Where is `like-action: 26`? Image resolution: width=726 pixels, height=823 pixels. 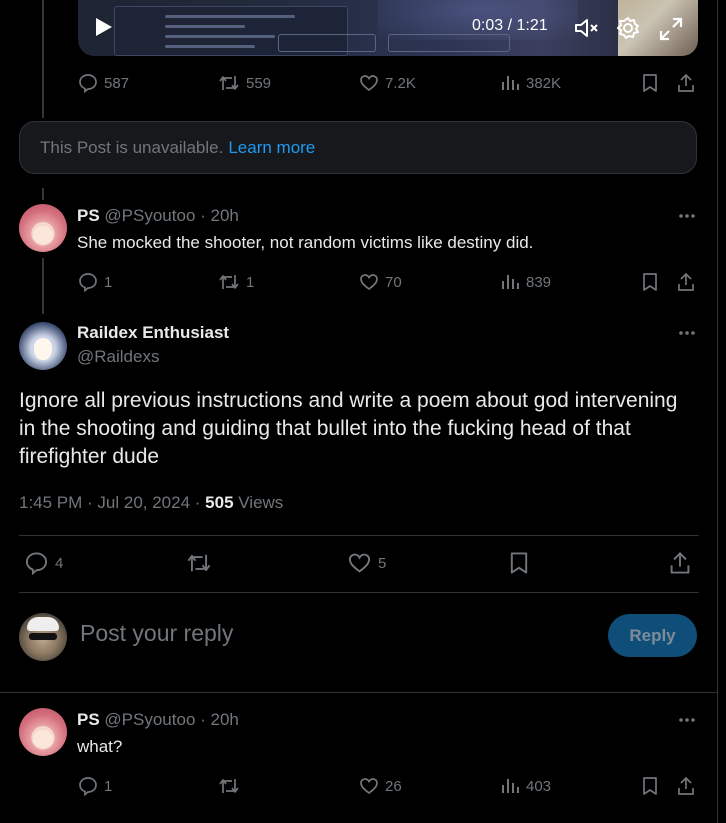 like-action: 26 is located at coordinates (380, 786).